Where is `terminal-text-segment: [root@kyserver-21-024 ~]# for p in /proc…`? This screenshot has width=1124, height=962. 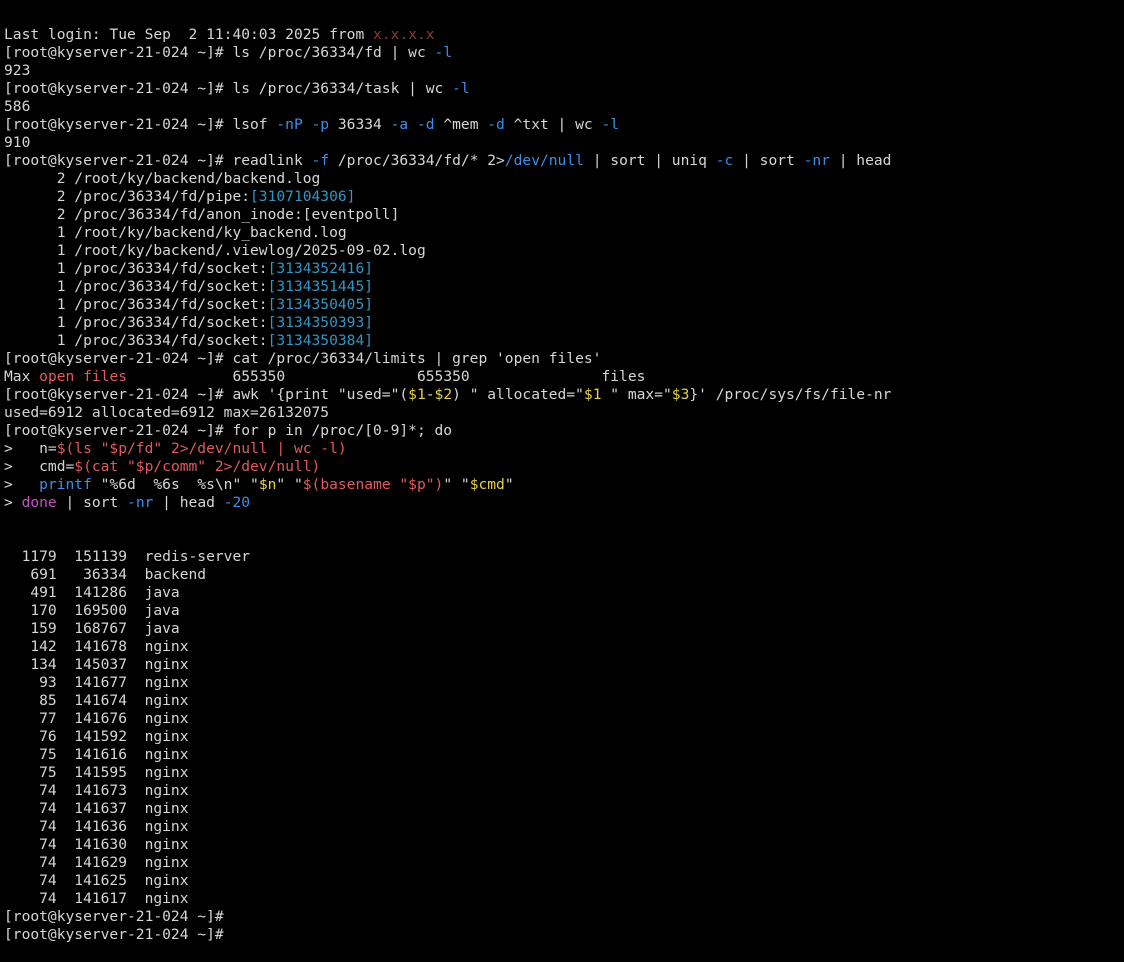 terminal-text-segment: [root@kyserver-21-024 ~]# for p in /proc… is located at coordinates (228, 430).